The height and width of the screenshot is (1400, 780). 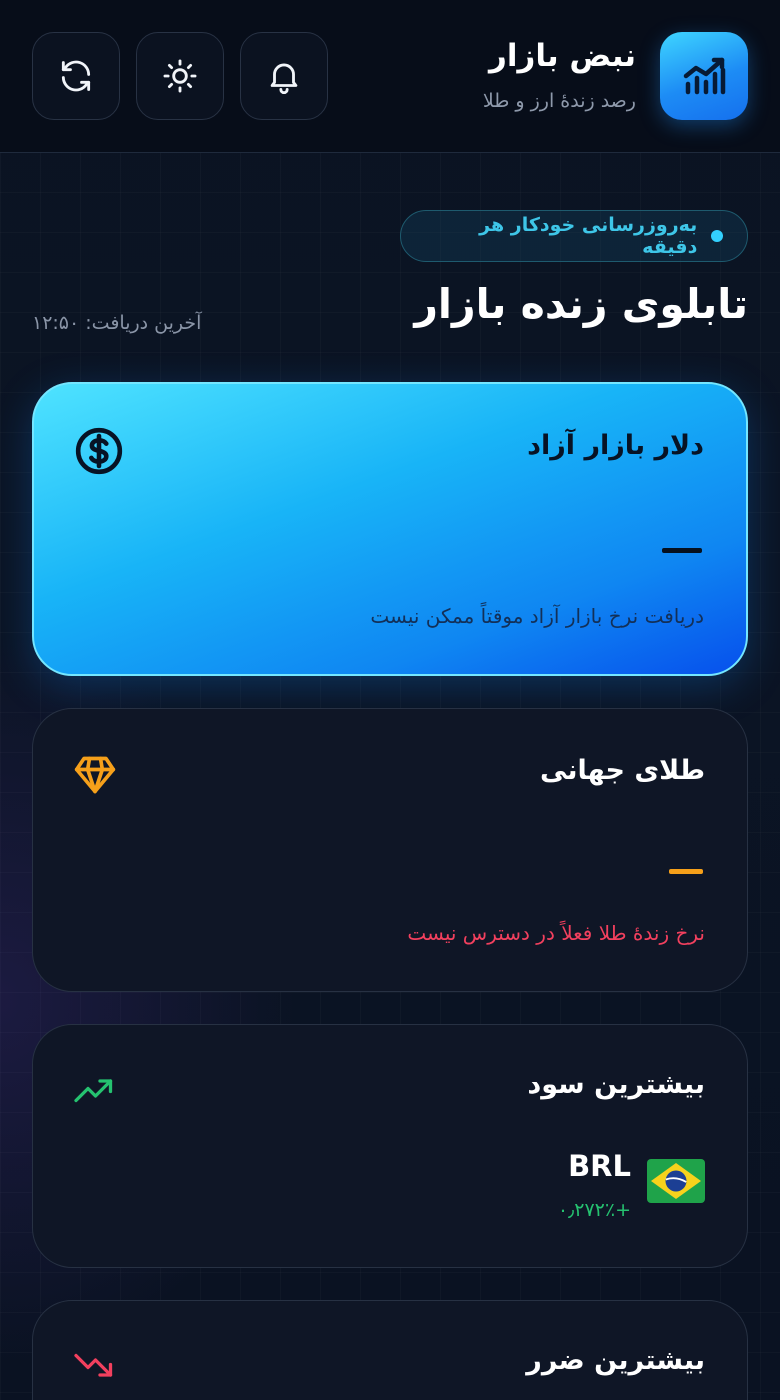 What do you see at coordinates (717, 236) in the screenshot?
I see `live-dot-icon` at bounding box center [717, 236].